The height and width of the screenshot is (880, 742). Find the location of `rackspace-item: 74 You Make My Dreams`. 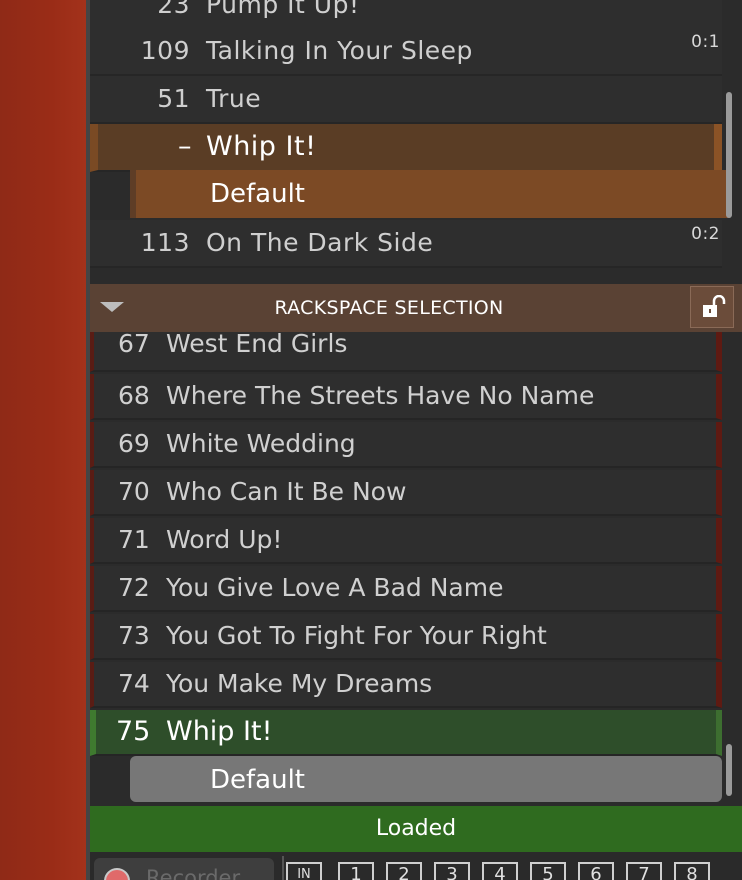

rackspace-item: 74 You Make My Dreams is located at coordinates (406, 685).